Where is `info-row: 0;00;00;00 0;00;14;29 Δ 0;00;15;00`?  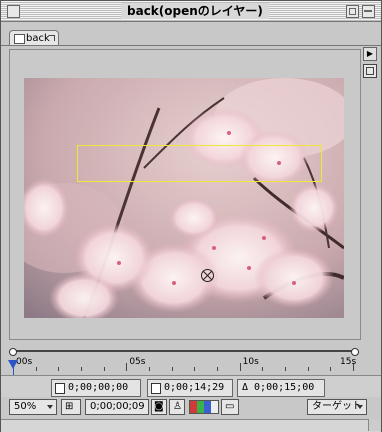
info-row: 0;00;00;00 0;00;14;29 Δ 0;00;15;00 is located at coordinates (191, 386).